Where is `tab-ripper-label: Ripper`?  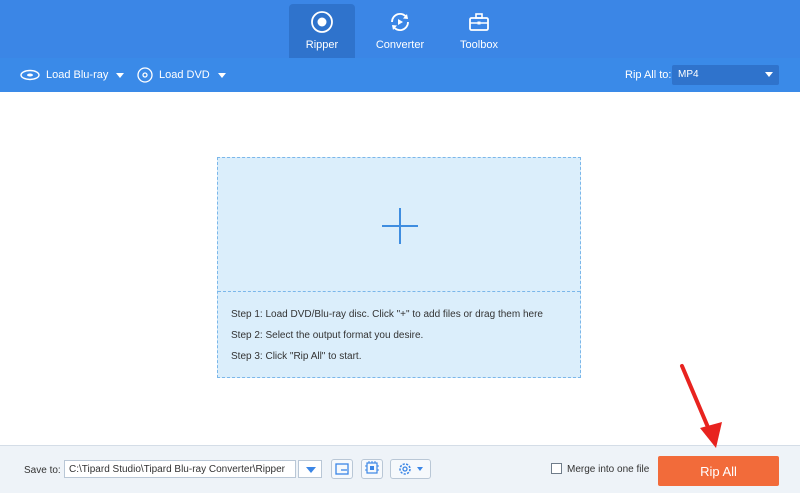
tab-ripper-label: Ripper is located at coordinates (322, 45).